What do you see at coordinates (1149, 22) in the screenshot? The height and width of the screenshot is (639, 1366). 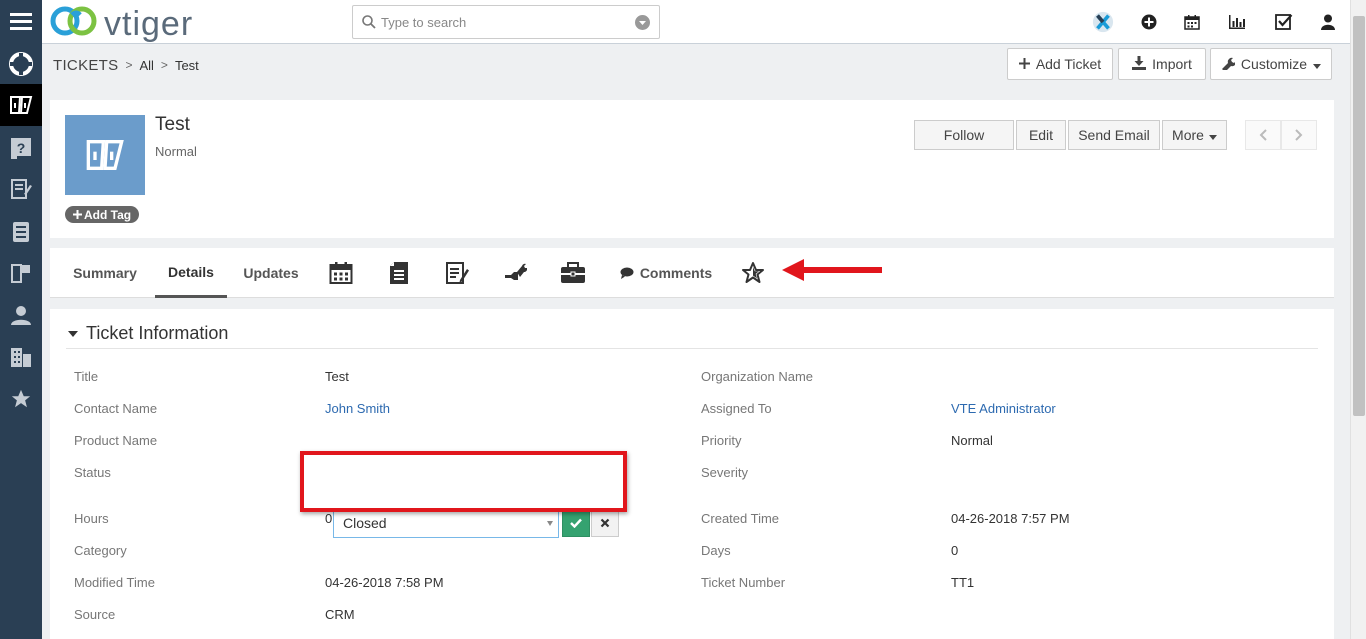 I see `add-circle-icon` at bounding box center [1149, 22].